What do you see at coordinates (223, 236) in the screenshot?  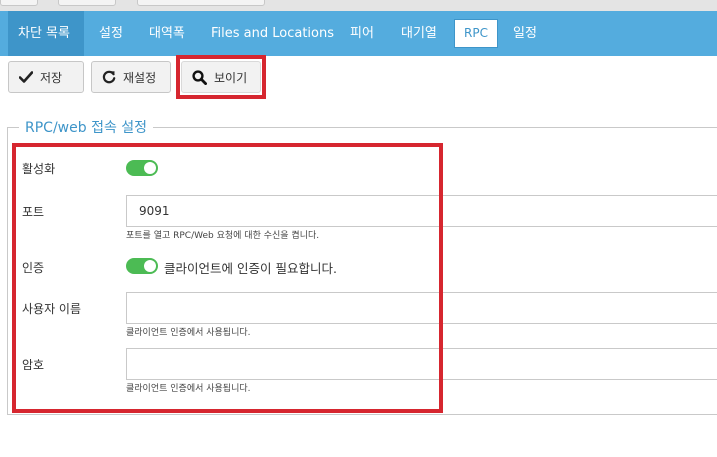 I see `port-help: 포트를 열고 RPC/Web 요청에 대한 수신을 켭니다.` at bounding box center [223, 236].